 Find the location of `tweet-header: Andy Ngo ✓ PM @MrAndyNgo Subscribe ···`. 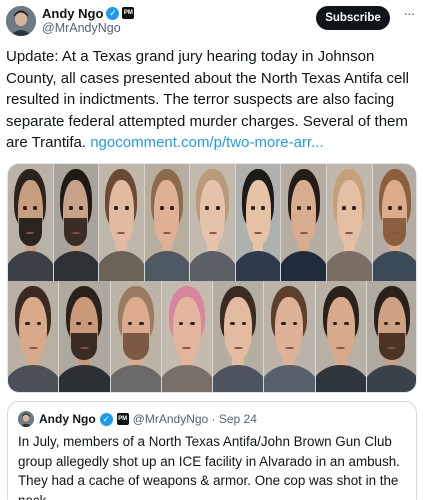

tweet-header: Andy Ngo ✓ PM @MrAndyNgo Subscribe ··· is located at coordinates (211, 20).